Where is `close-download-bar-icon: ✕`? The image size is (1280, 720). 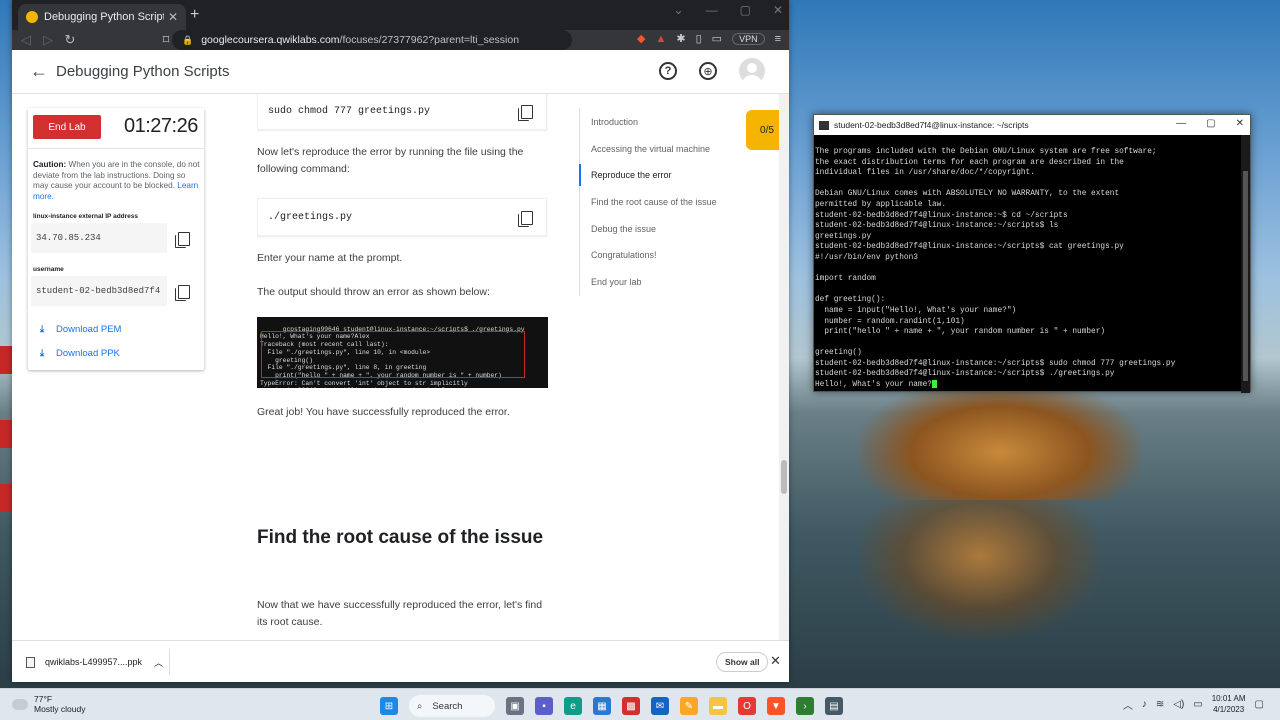 close-download-bar-icon: ✕ is located at coordinates (775, 661).